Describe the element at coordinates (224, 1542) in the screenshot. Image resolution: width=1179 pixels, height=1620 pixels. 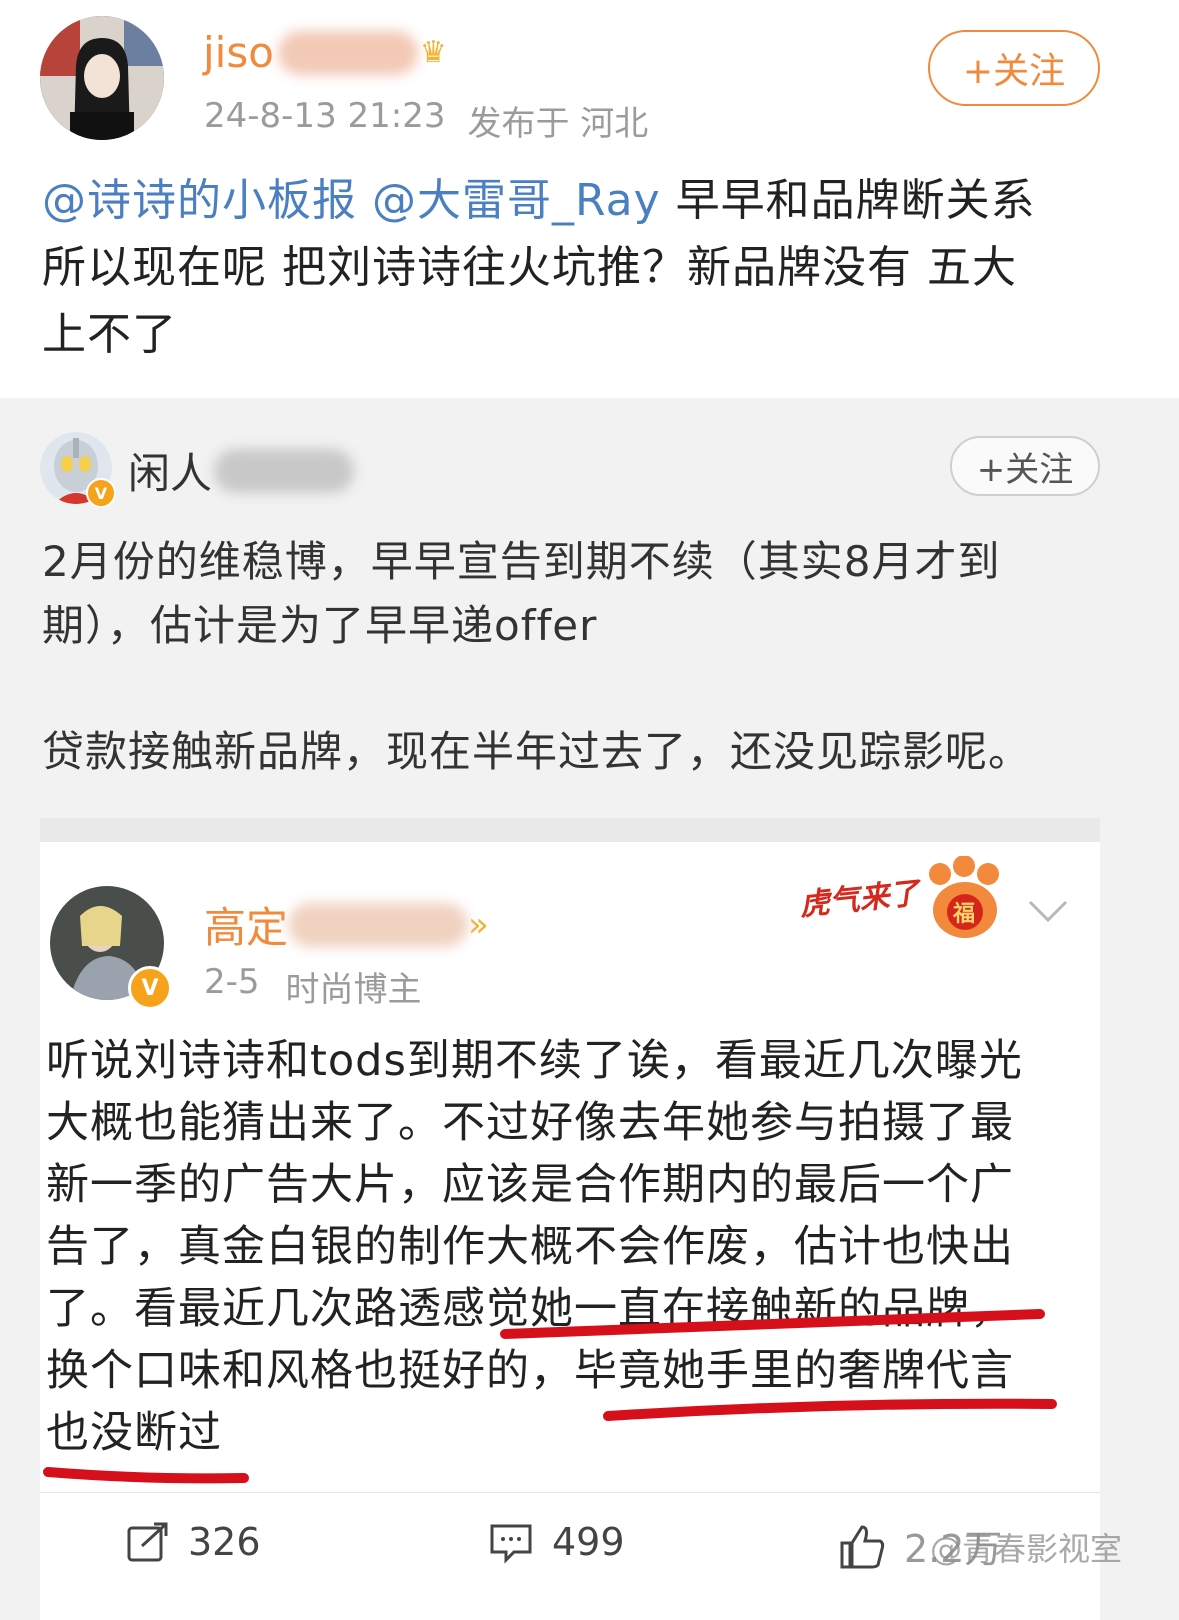
I see `repost-count: 326` at that location.